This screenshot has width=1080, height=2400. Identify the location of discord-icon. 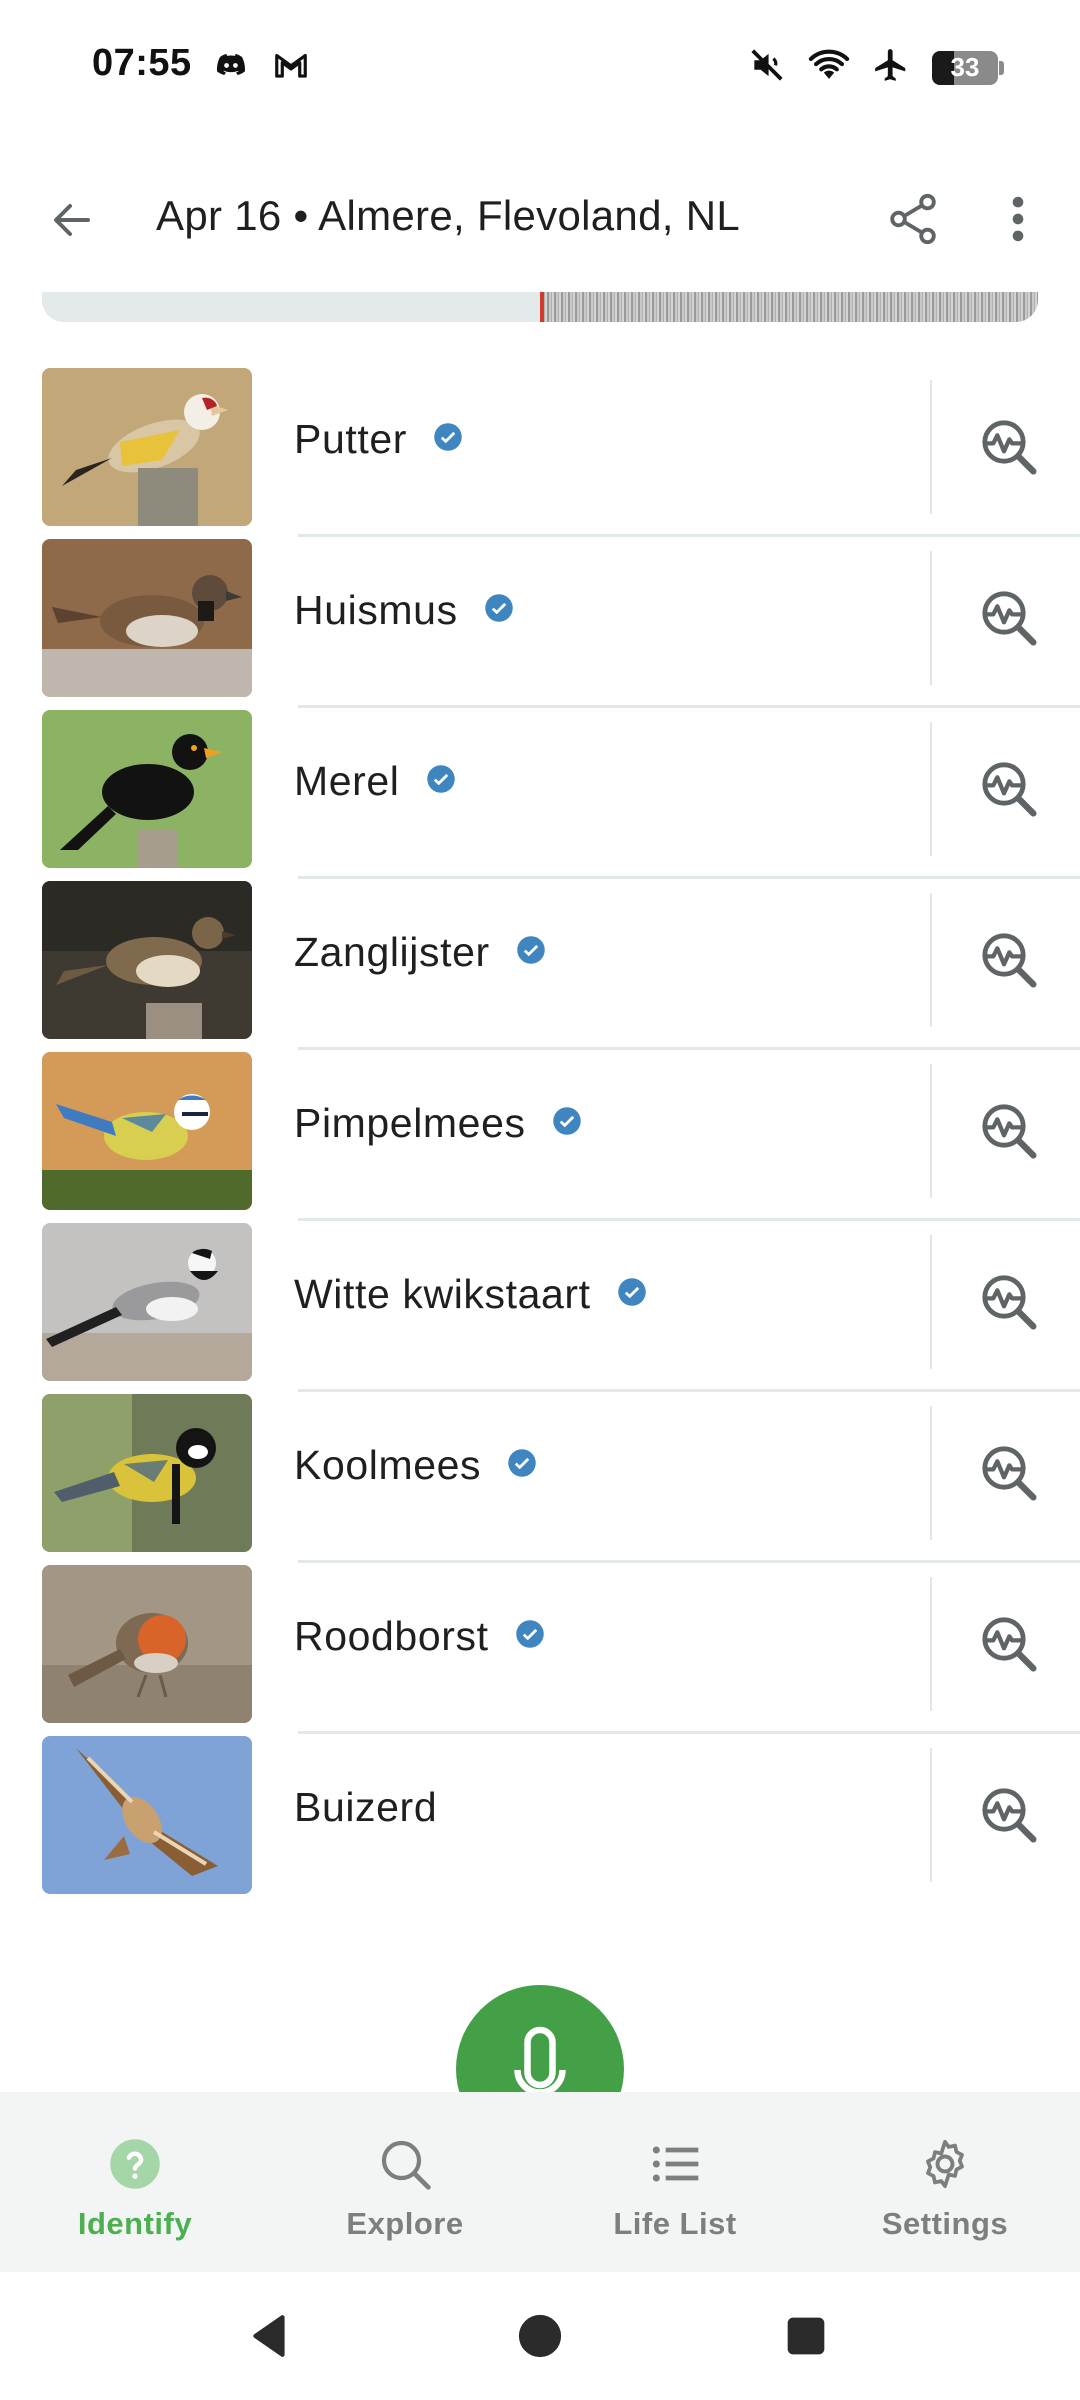
(231, 67).